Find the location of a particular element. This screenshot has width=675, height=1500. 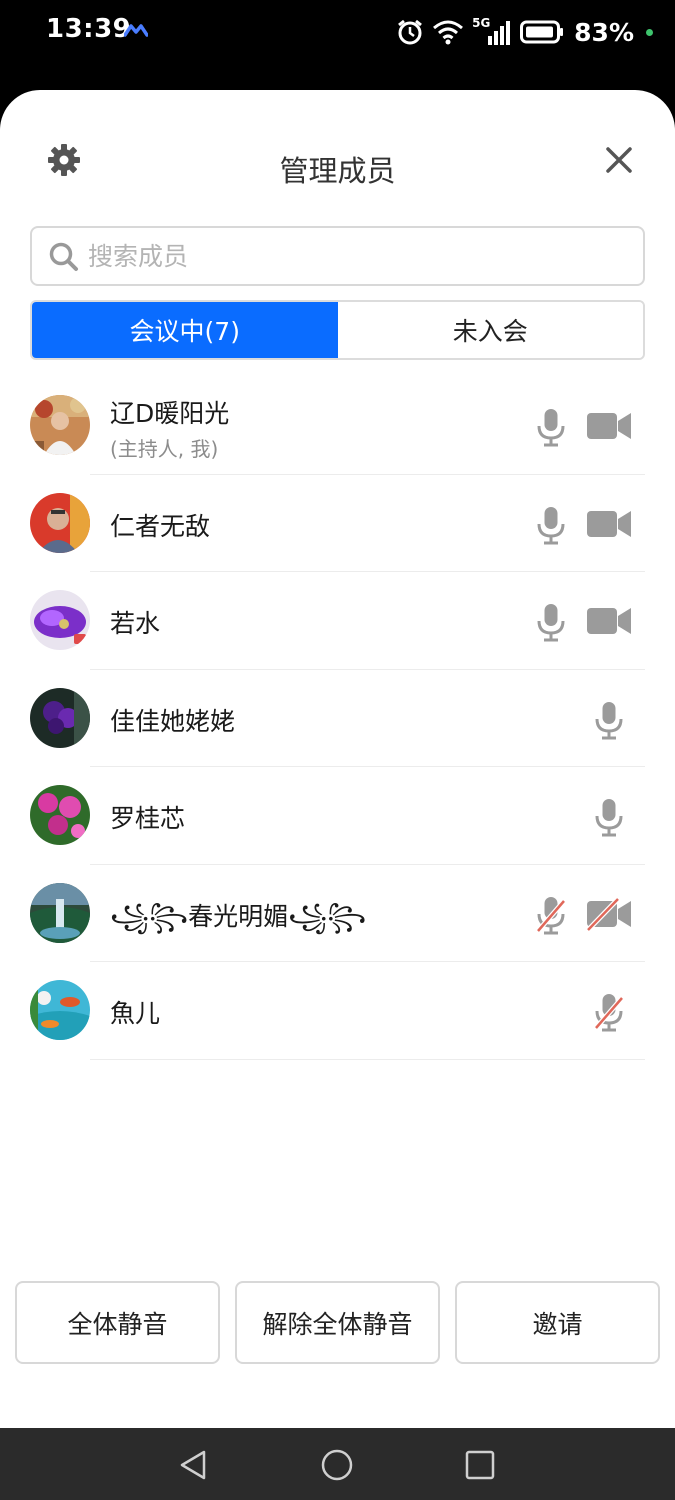

battery-indicator-dot is located at coordinates (649, 32).